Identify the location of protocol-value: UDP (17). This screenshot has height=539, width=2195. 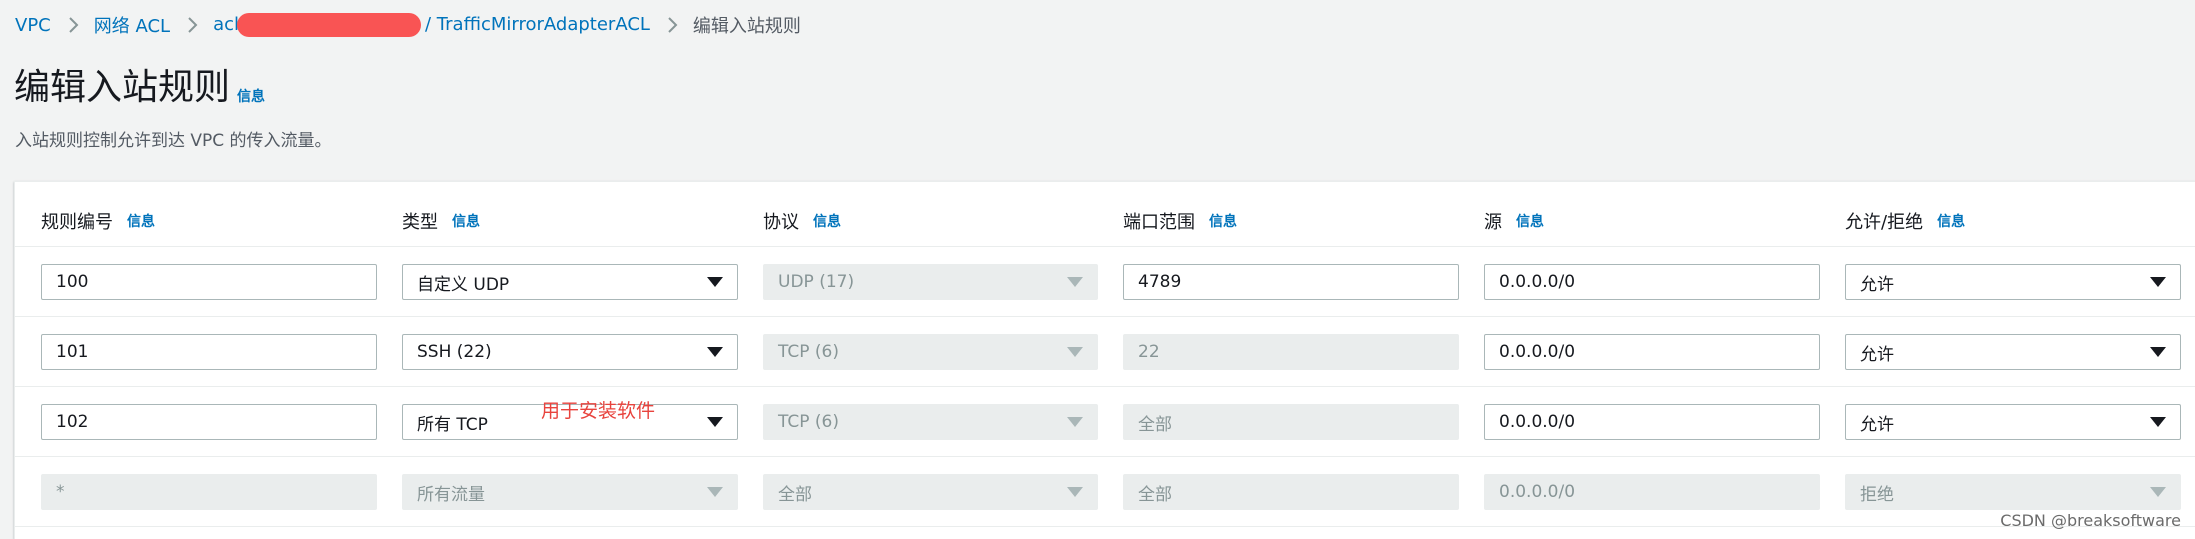
(816, 282).